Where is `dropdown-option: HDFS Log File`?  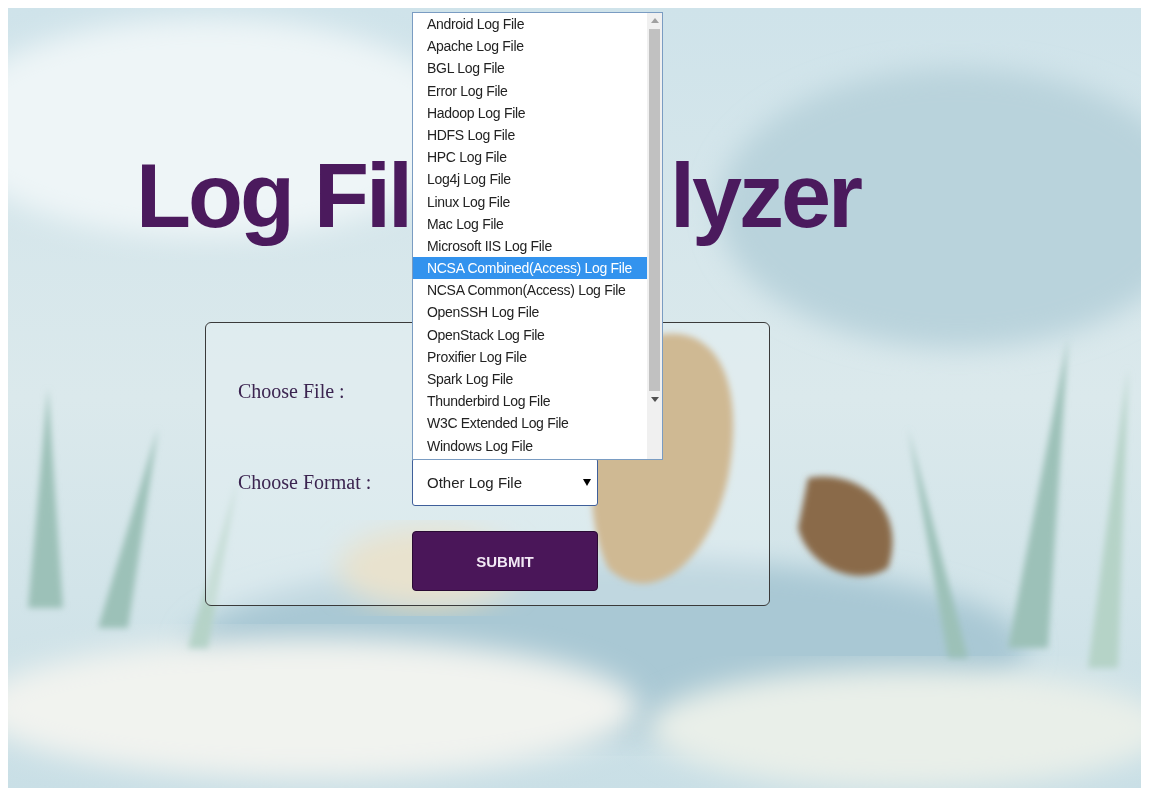
dropdown-option: HDFS Log File is located at coordinates (530, 135).